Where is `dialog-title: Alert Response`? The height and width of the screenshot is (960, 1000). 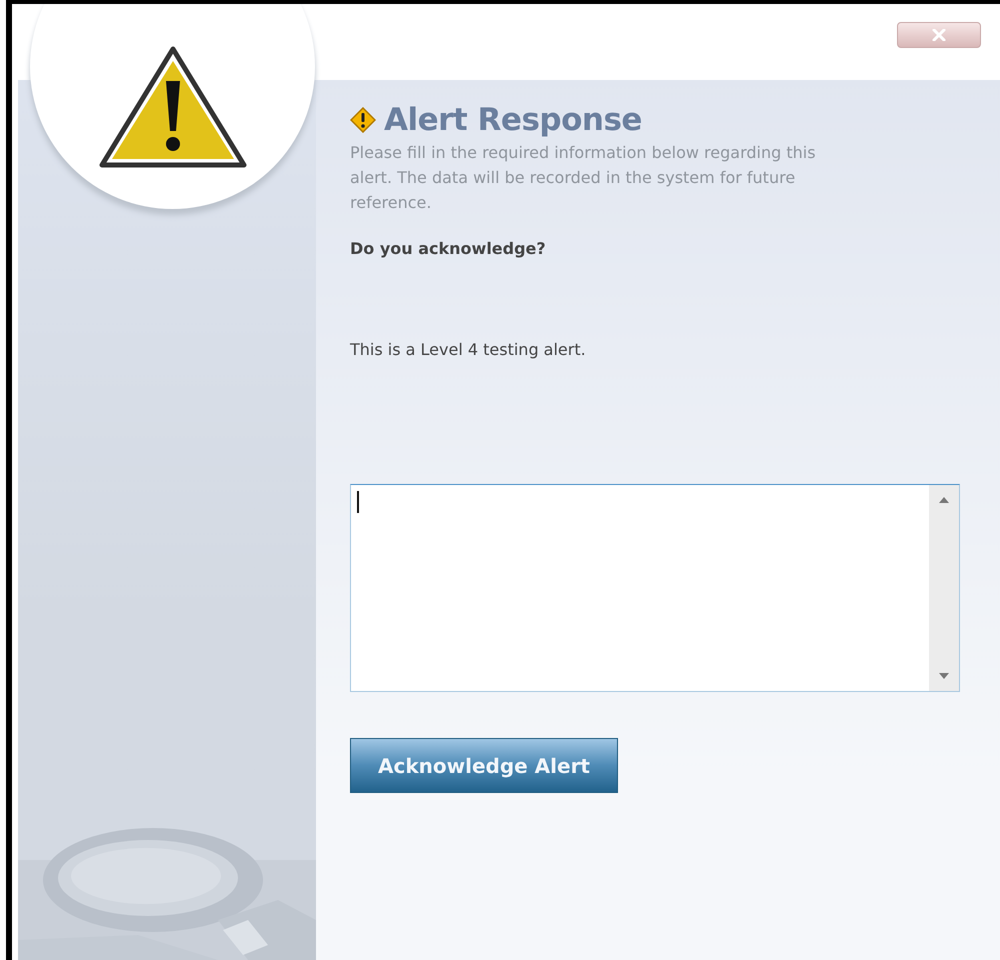 dialog-title: Alert Response is located at coordinates (513, 120).